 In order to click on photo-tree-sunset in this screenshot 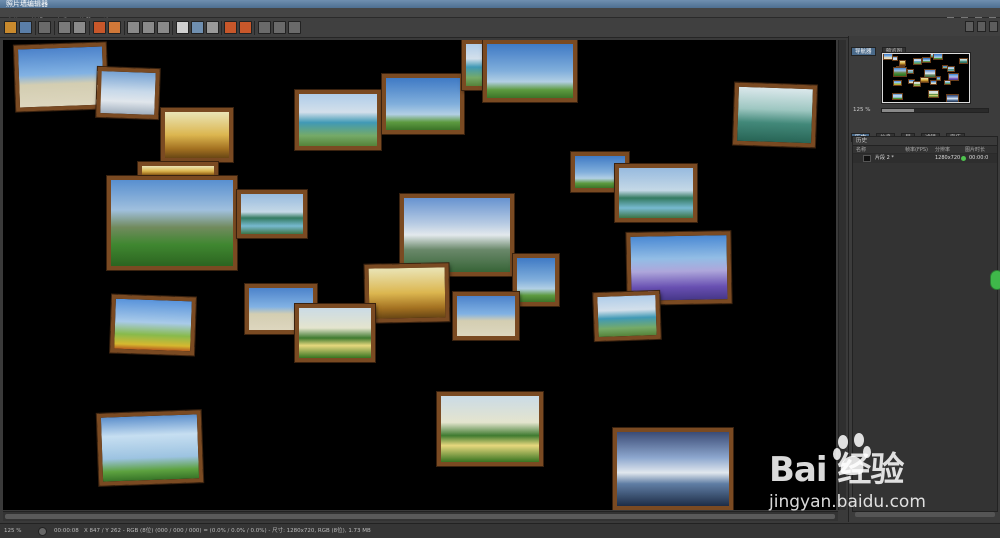, I will do `click(335, 333)`.